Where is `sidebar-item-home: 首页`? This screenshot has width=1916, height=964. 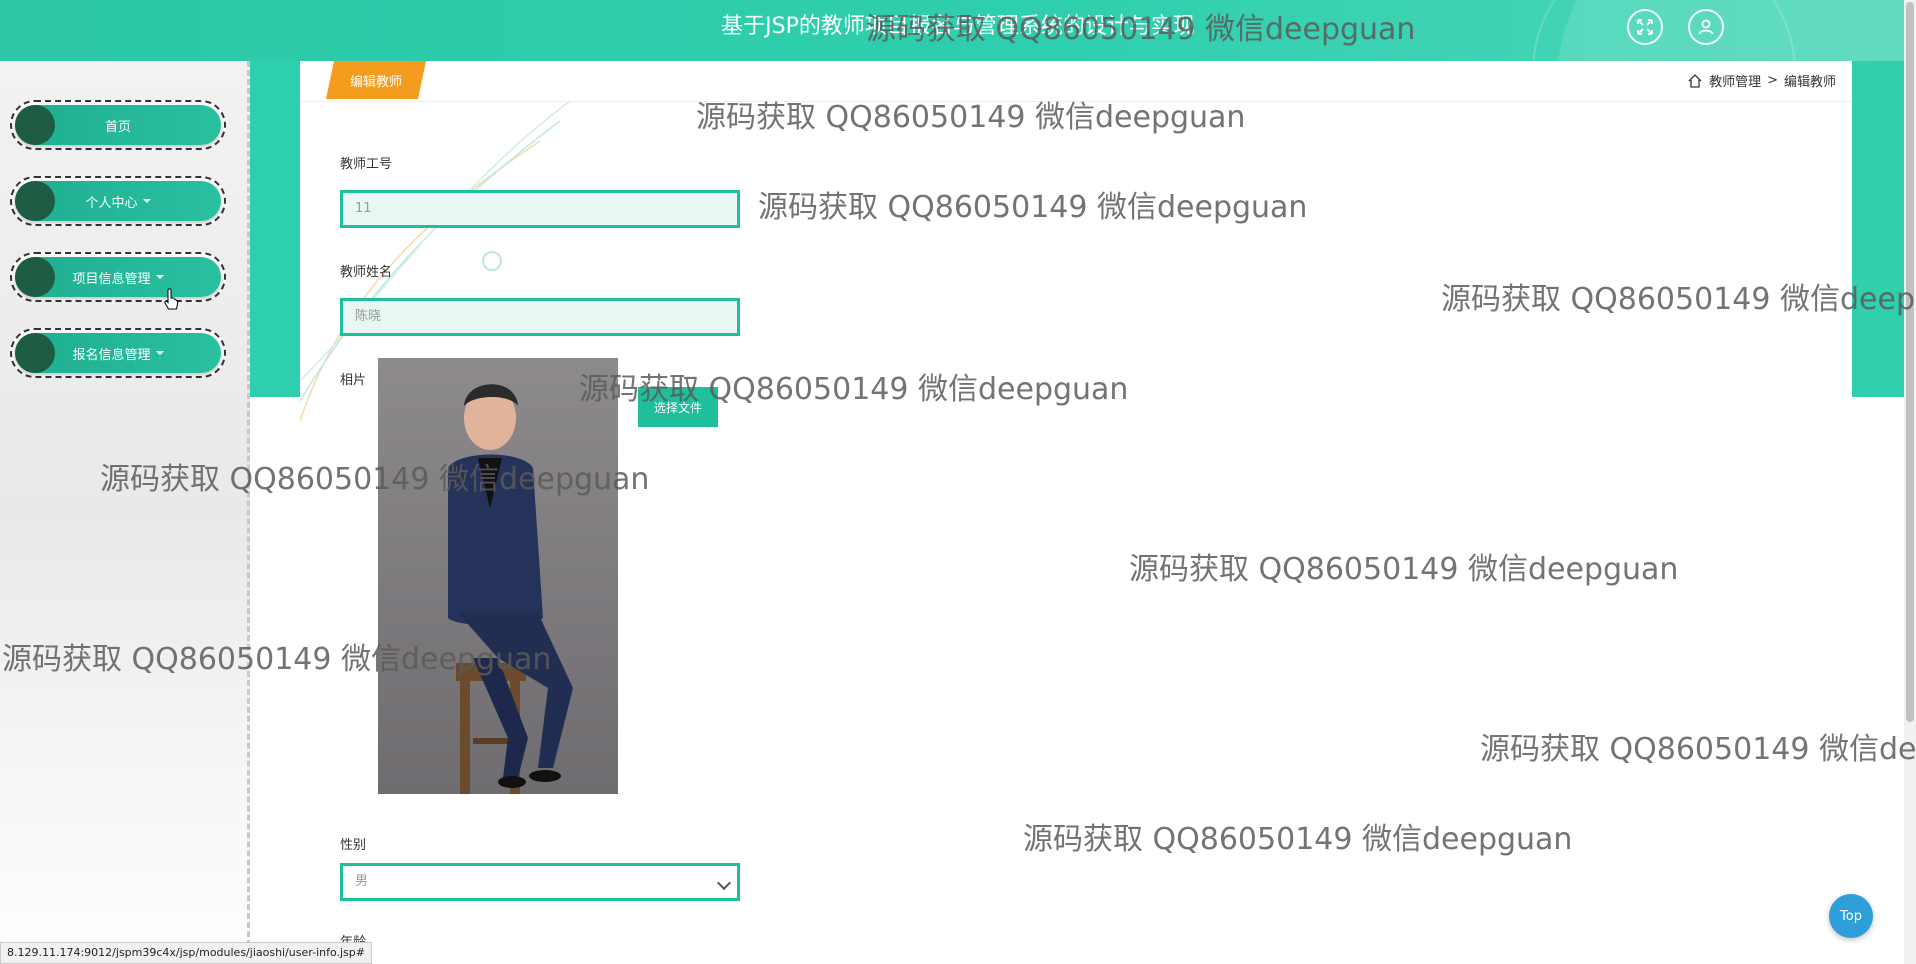 sidebar-item-home: 首页 is located at coordinates (118, 125).